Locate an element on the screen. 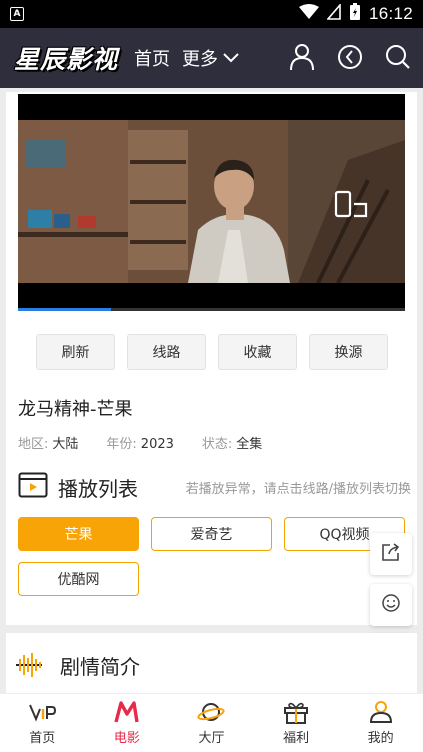 The image size is (423, 752). vip-icon is located at coordinates (42, 712).